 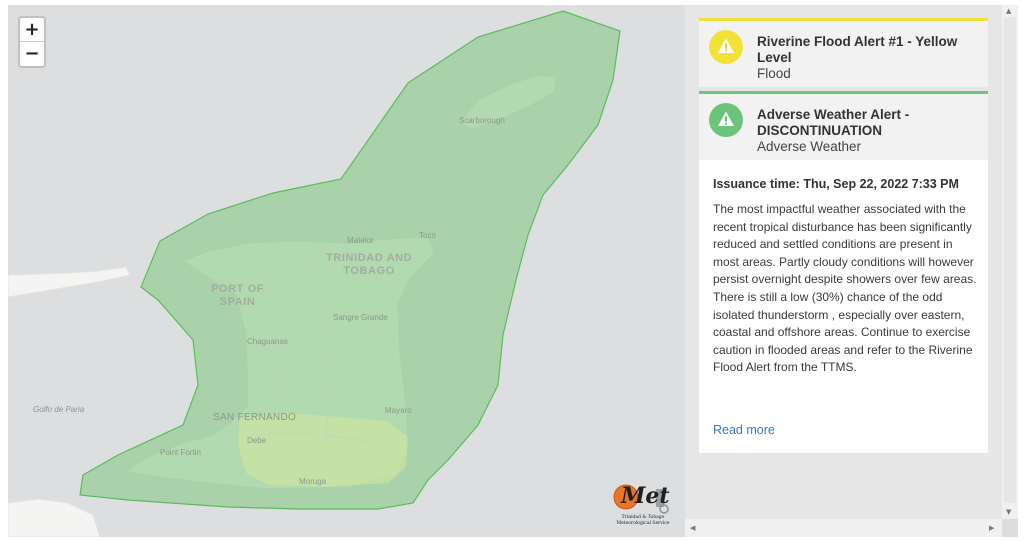 What do you see at coordinates (774, 73) in the screenshot?
I see `alert-type: Flood` at bounding box center [774, 73].